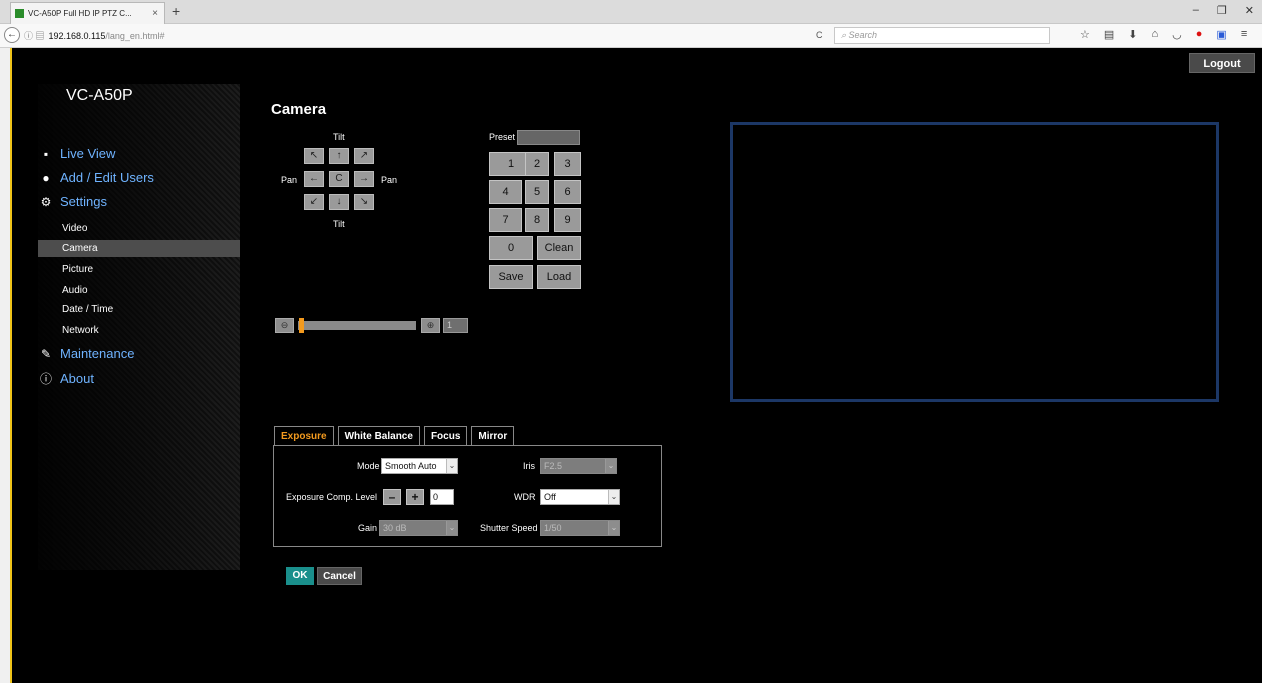  Describe the element at coordinates (493, 436) in the screenshot. I see `tab-mirror: Mirror` at that location.